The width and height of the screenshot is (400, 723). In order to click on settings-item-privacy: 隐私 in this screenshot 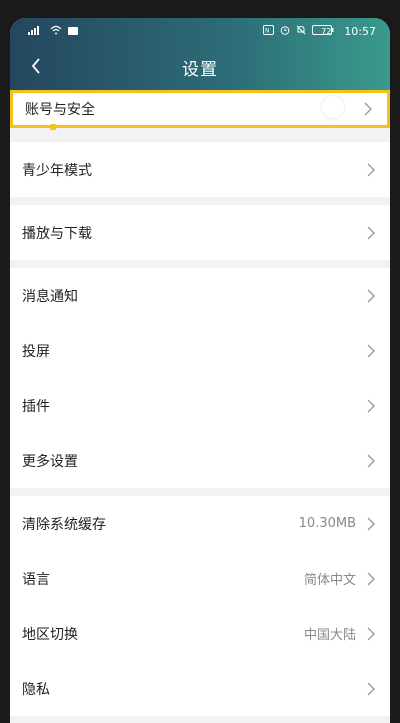, I will do `click(200, 688)`.